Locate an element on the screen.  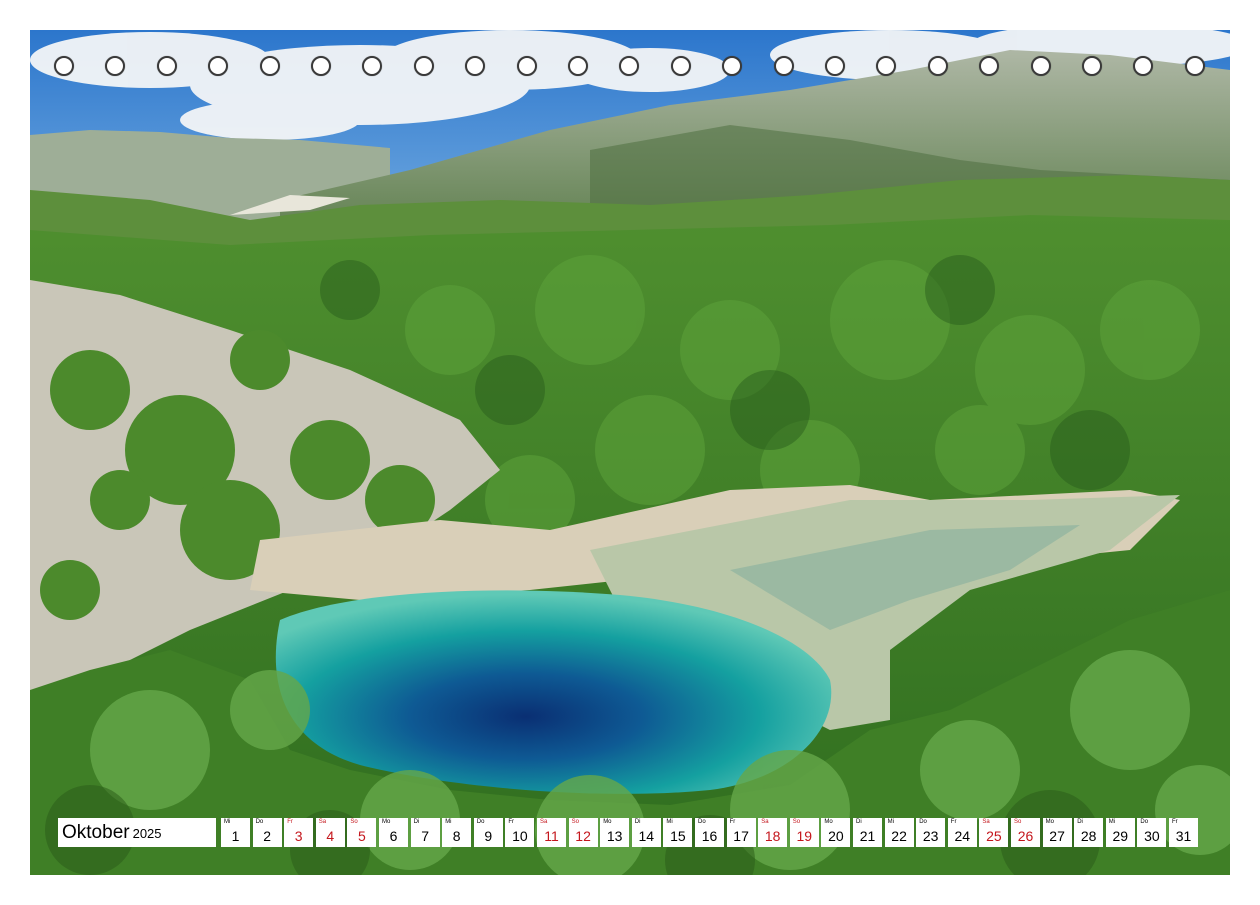
day-cell: Sa 11 is located at coordinates (551, 832).